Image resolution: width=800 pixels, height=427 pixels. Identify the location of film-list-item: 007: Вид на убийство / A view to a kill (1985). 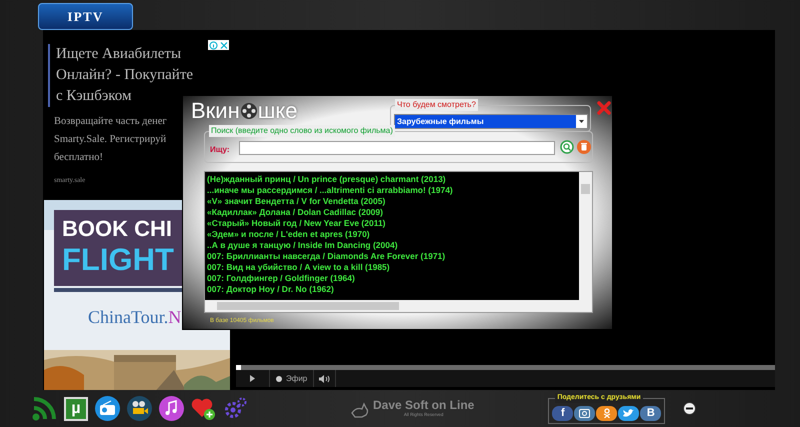
(298, 267).